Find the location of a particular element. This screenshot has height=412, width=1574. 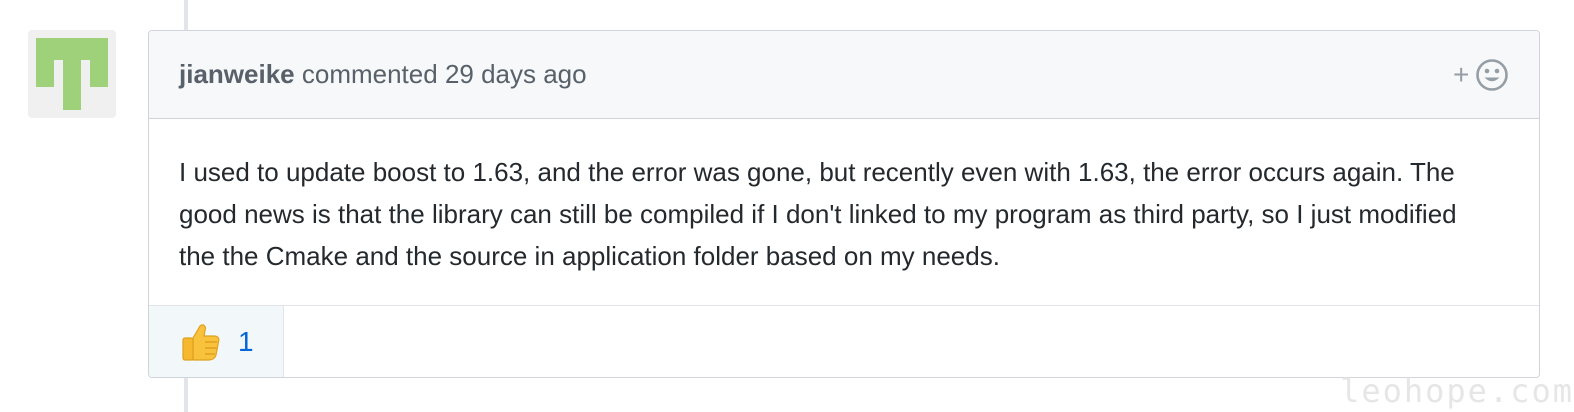

identicon-avatar is located at coordinates (72, 74).